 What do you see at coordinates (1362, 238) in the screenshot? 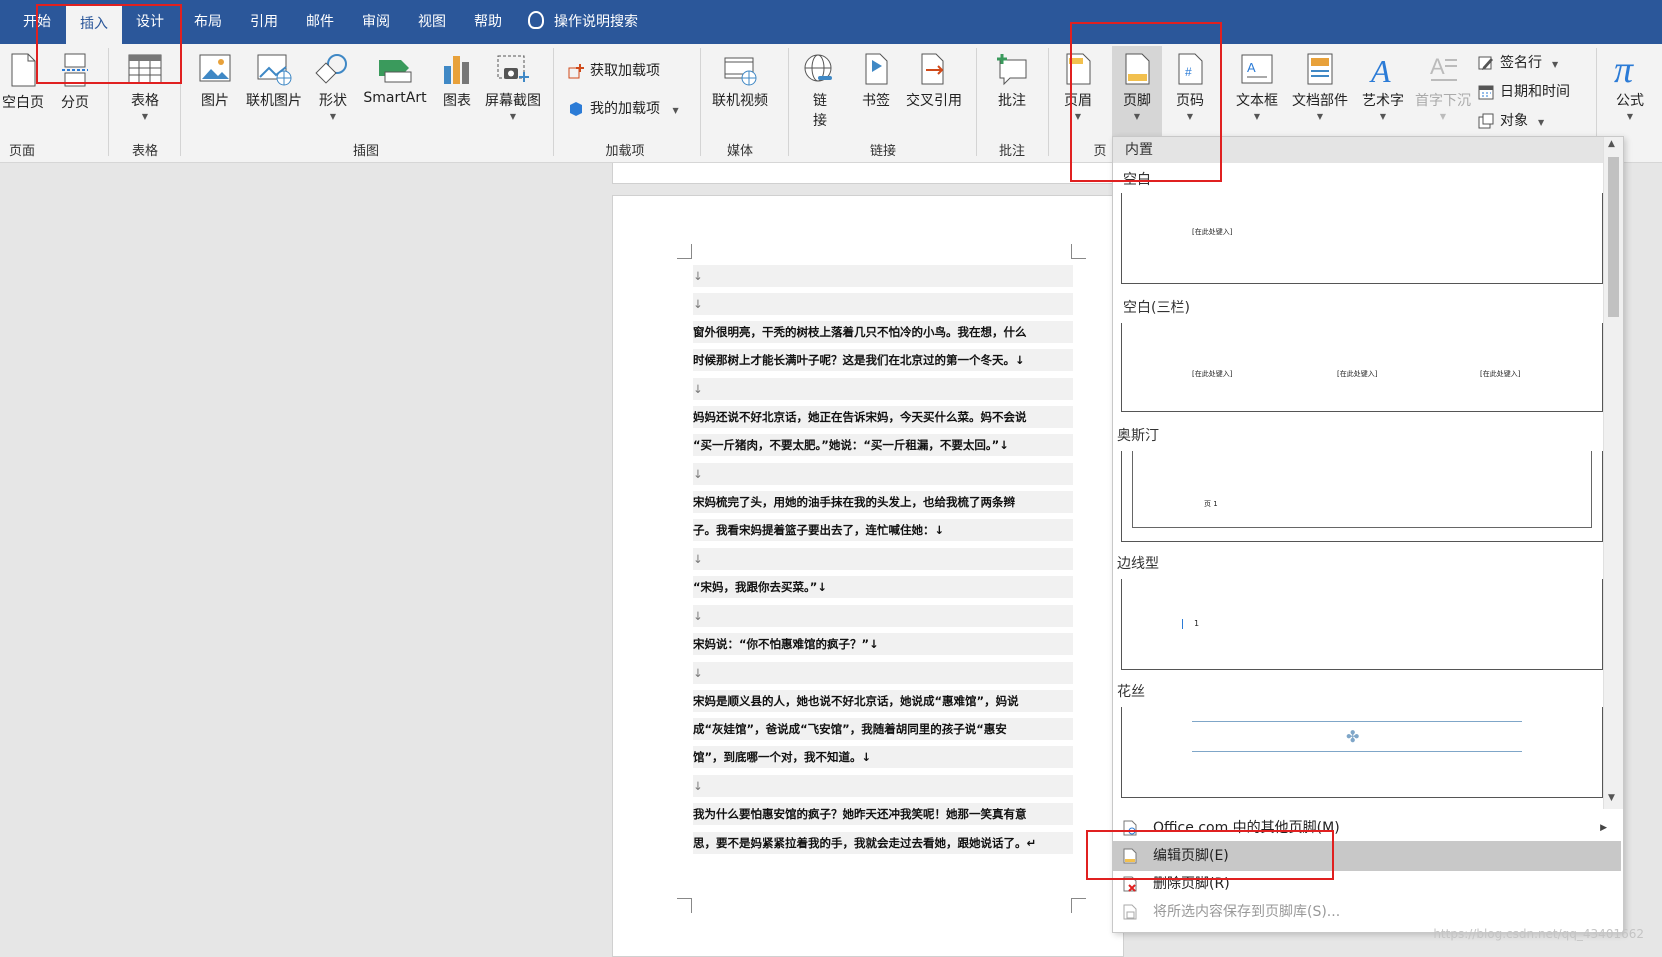
I see `footer-option-blank: [在此处键入]` at bounding box center [1362, 238].